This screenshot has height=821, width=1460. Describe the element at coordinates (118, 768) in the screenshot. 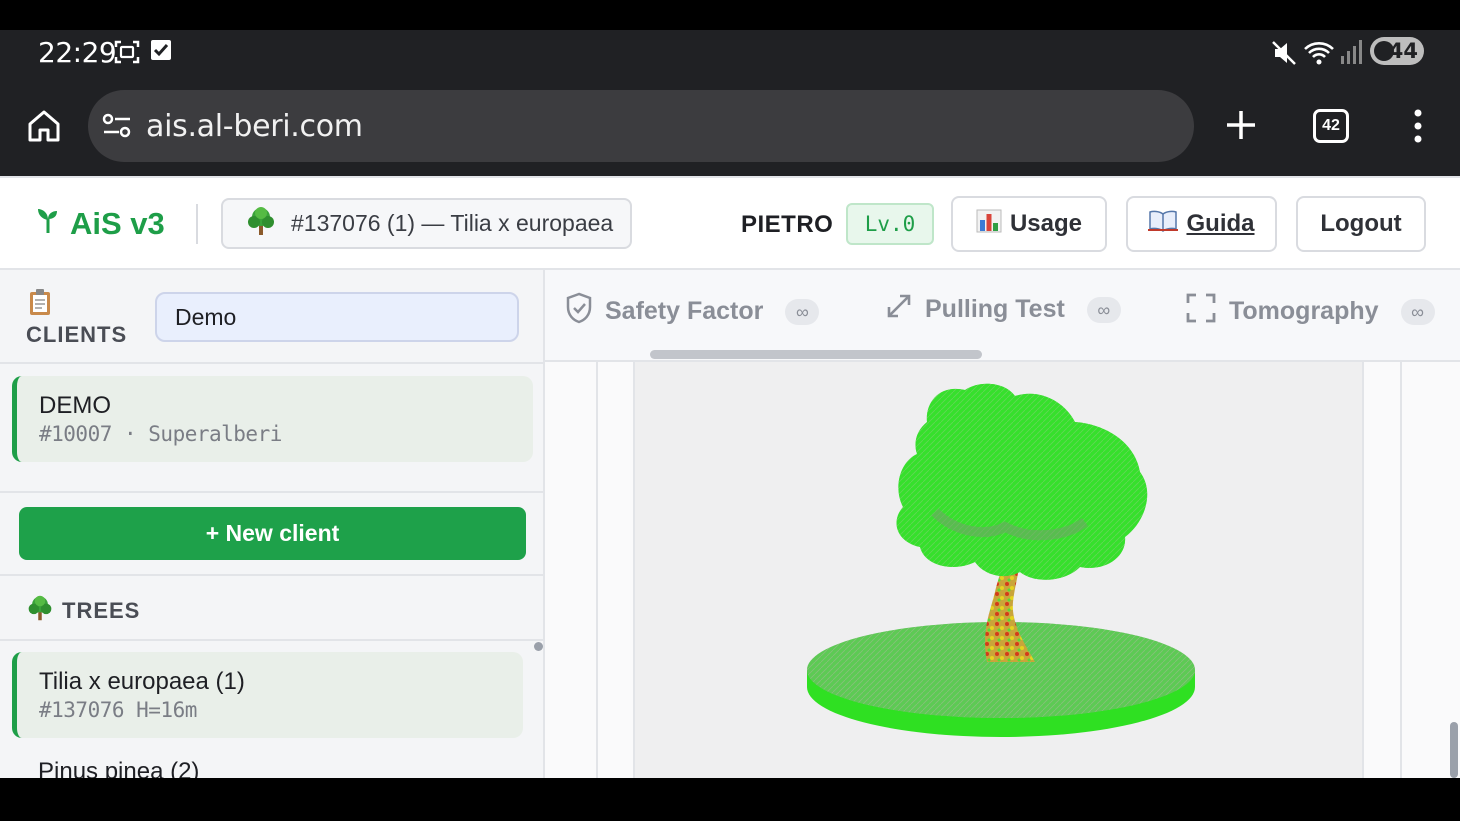

I see `tree-item-pinus: Pinus pinea (2)` at that location.